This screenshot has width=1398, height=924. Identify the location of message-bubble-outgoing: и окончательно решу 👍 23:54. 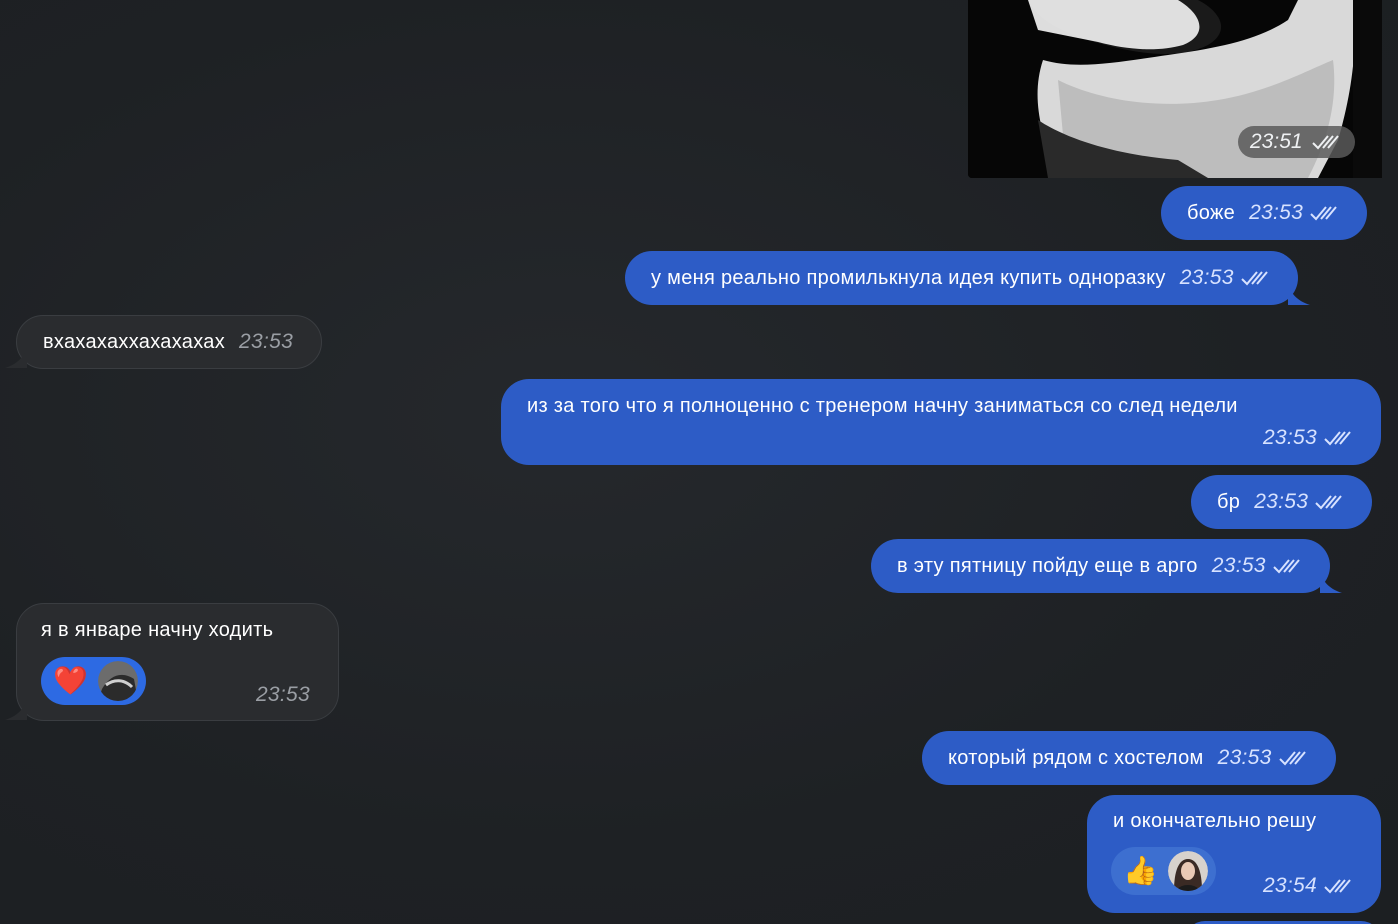
(1234, 854).